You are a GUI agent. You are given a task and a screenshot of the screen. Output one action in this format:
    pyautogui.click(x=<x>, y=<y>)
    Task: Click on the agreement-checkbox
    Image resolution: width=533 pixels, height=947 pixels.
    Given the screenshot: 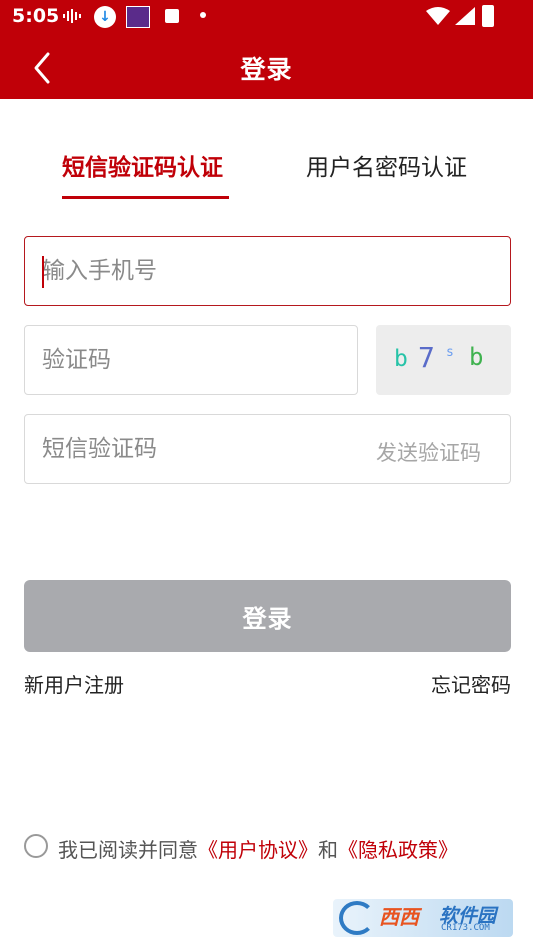 What is the action you would take?
    pyautogui.click(x=36, y=846)
    